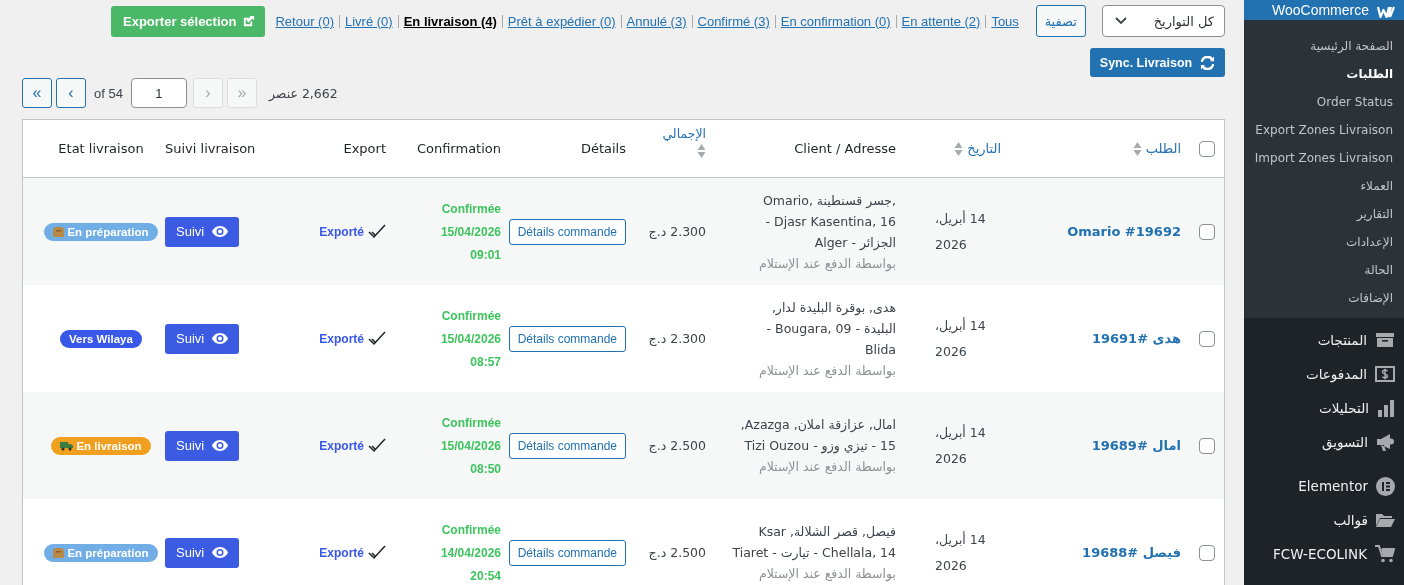 This screenshot has height=585, width=1404. I want to click on sync-delivery-button: Sync. Livraison, so click(1157, 62).